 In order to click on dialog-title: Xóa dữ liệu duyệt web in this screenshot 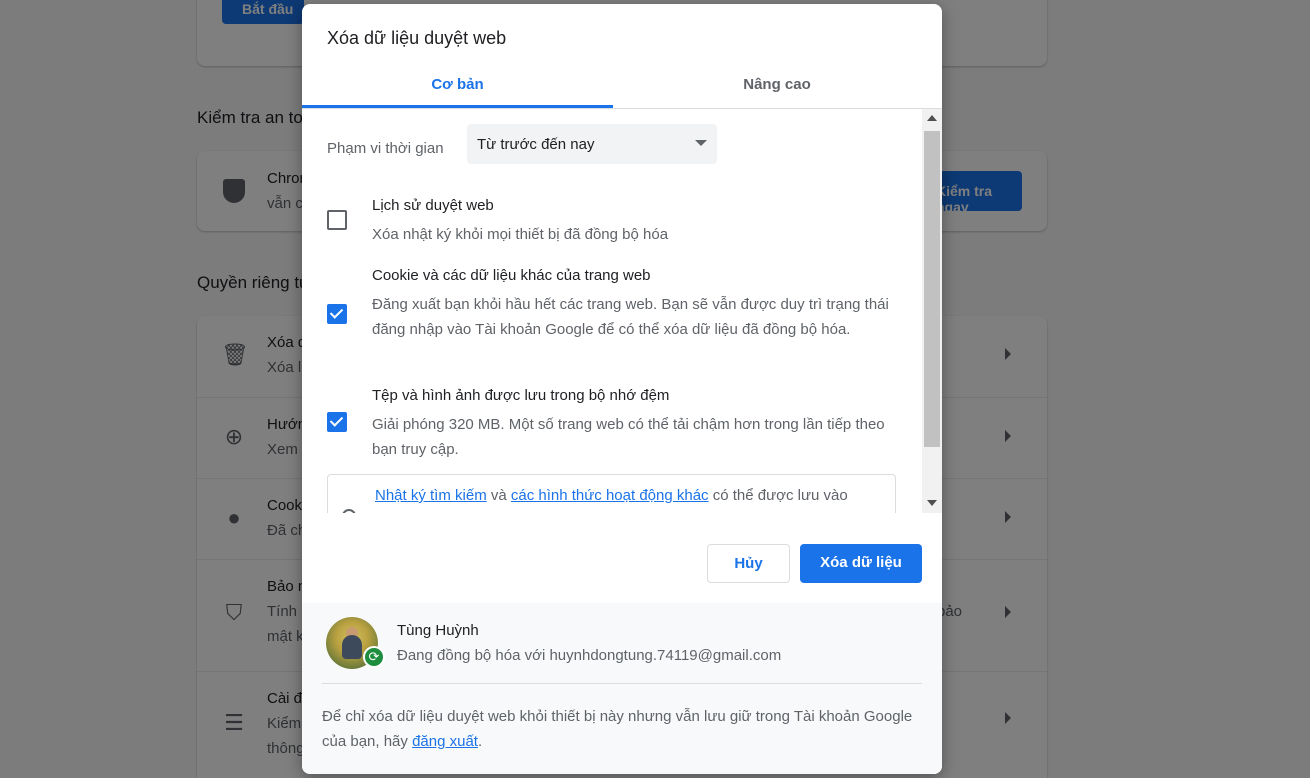, I will do `click(417, 38)`.